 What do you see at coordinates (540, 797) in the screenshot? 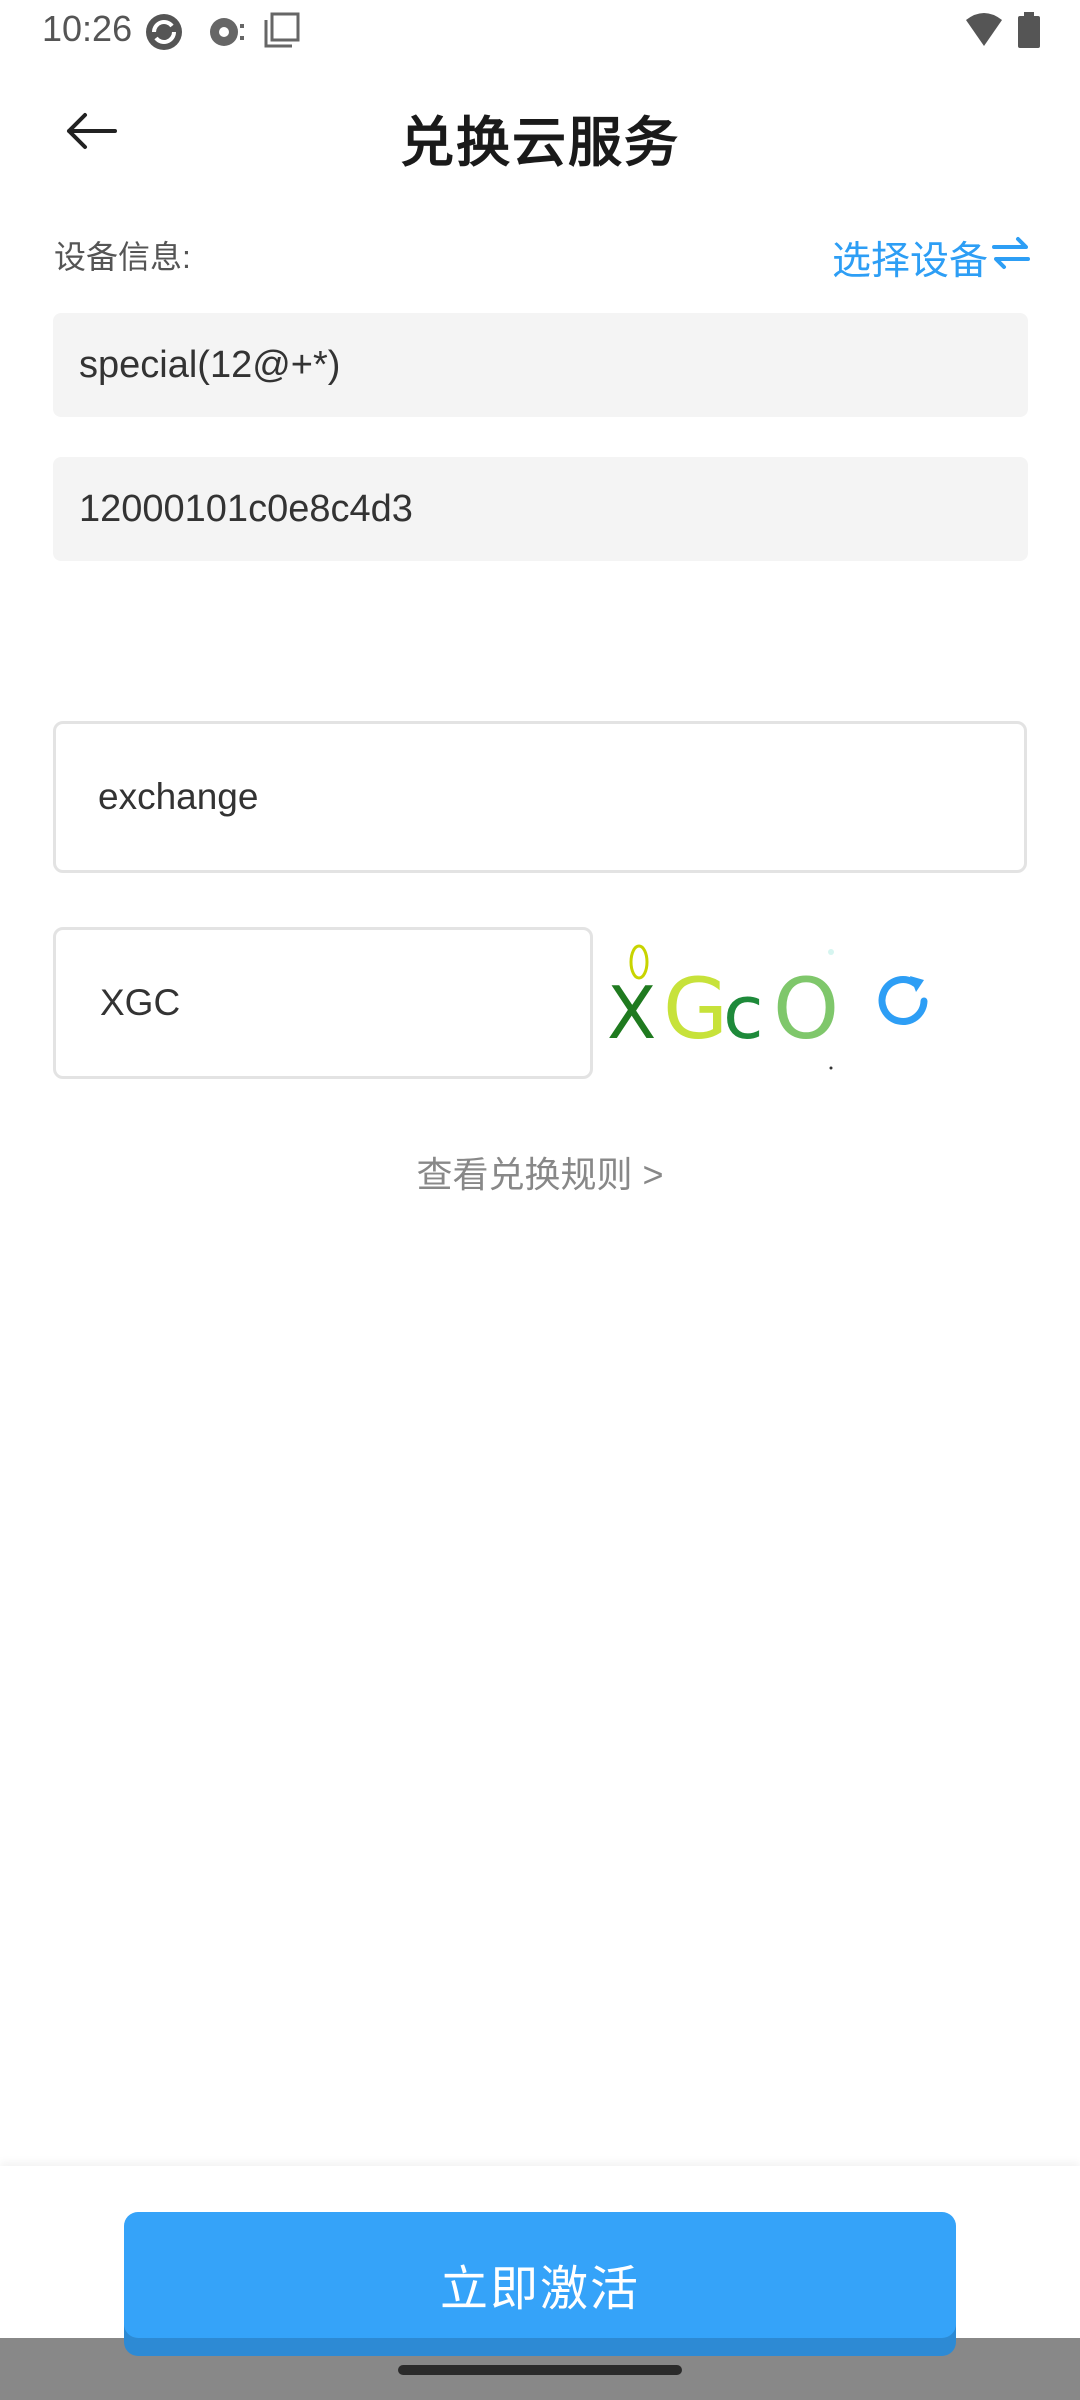
I see `exchange-code-input: exchange` at bounding box center [540, 797].